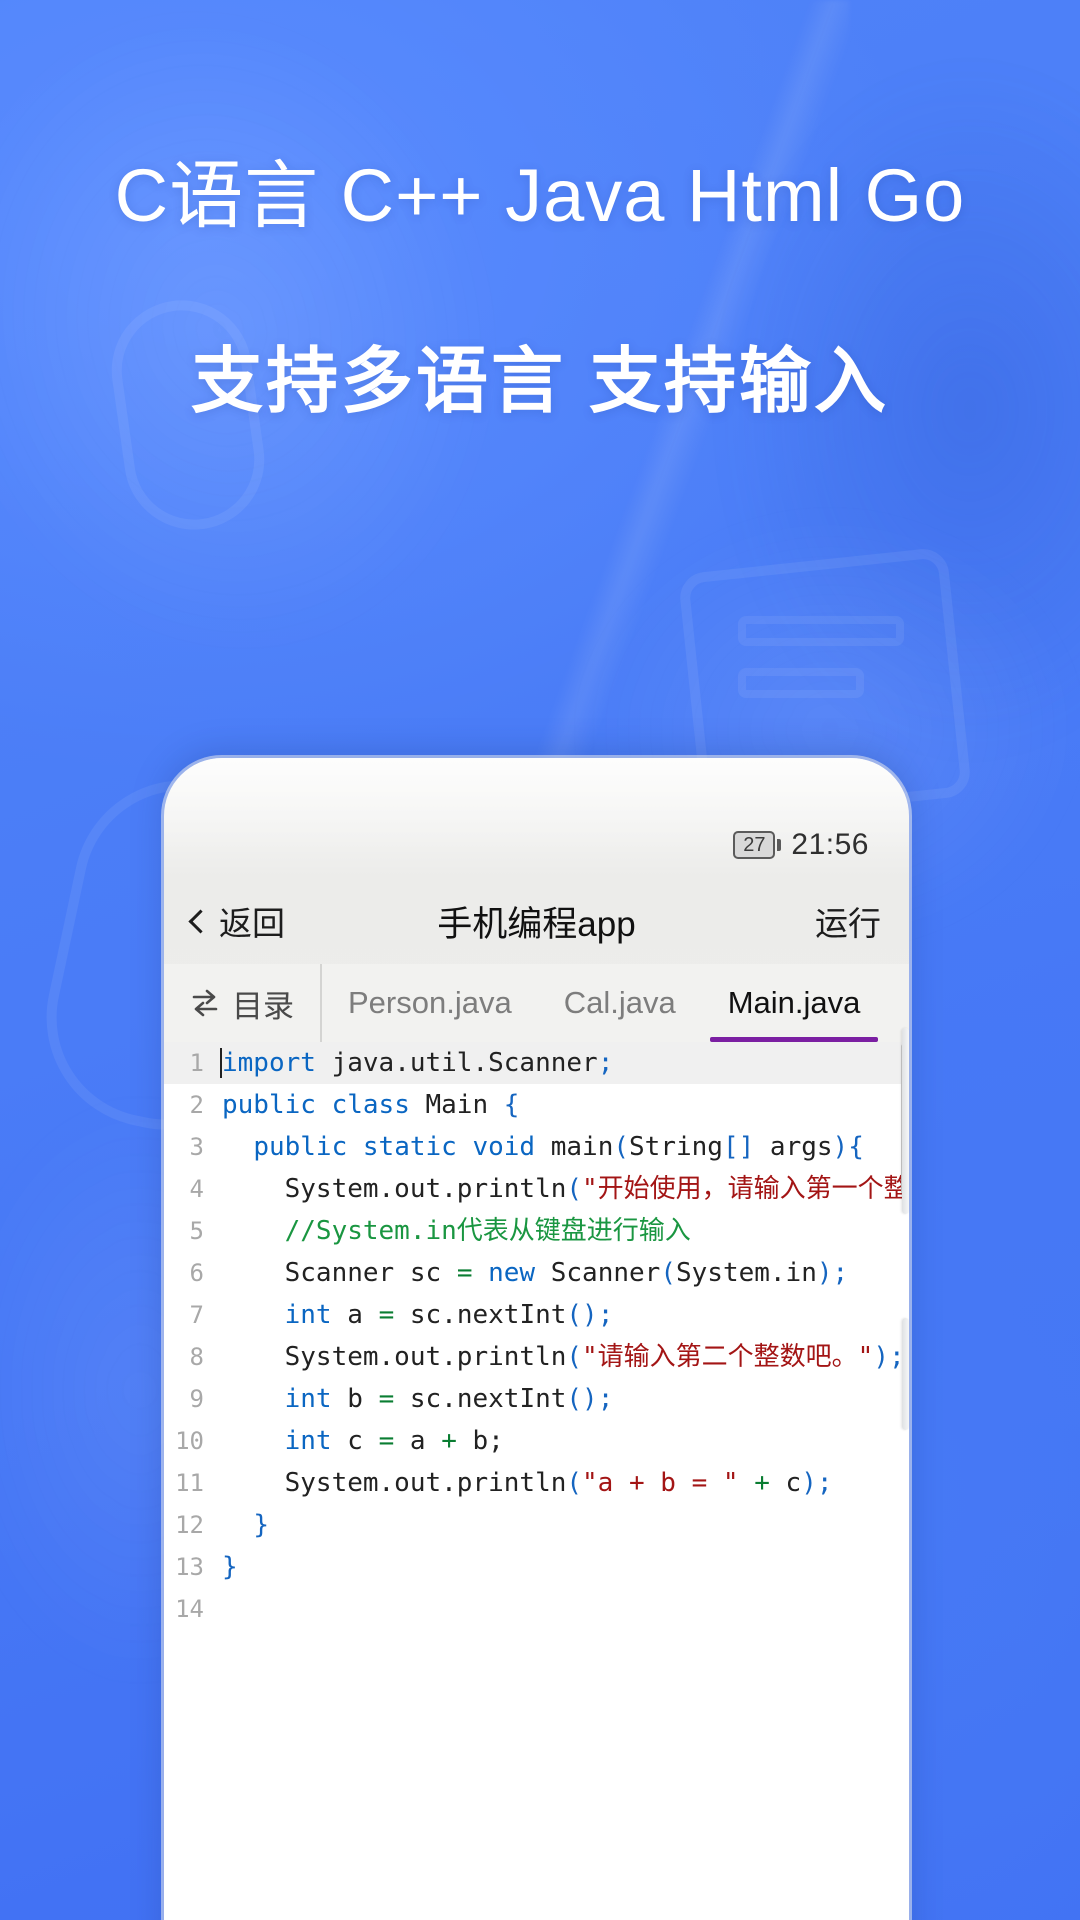  What do you see at coordinates (536, 1063) in the screenshot?
I see `code-line: 1 import java.util.Scanner;` at bounding box center [536, 1063].